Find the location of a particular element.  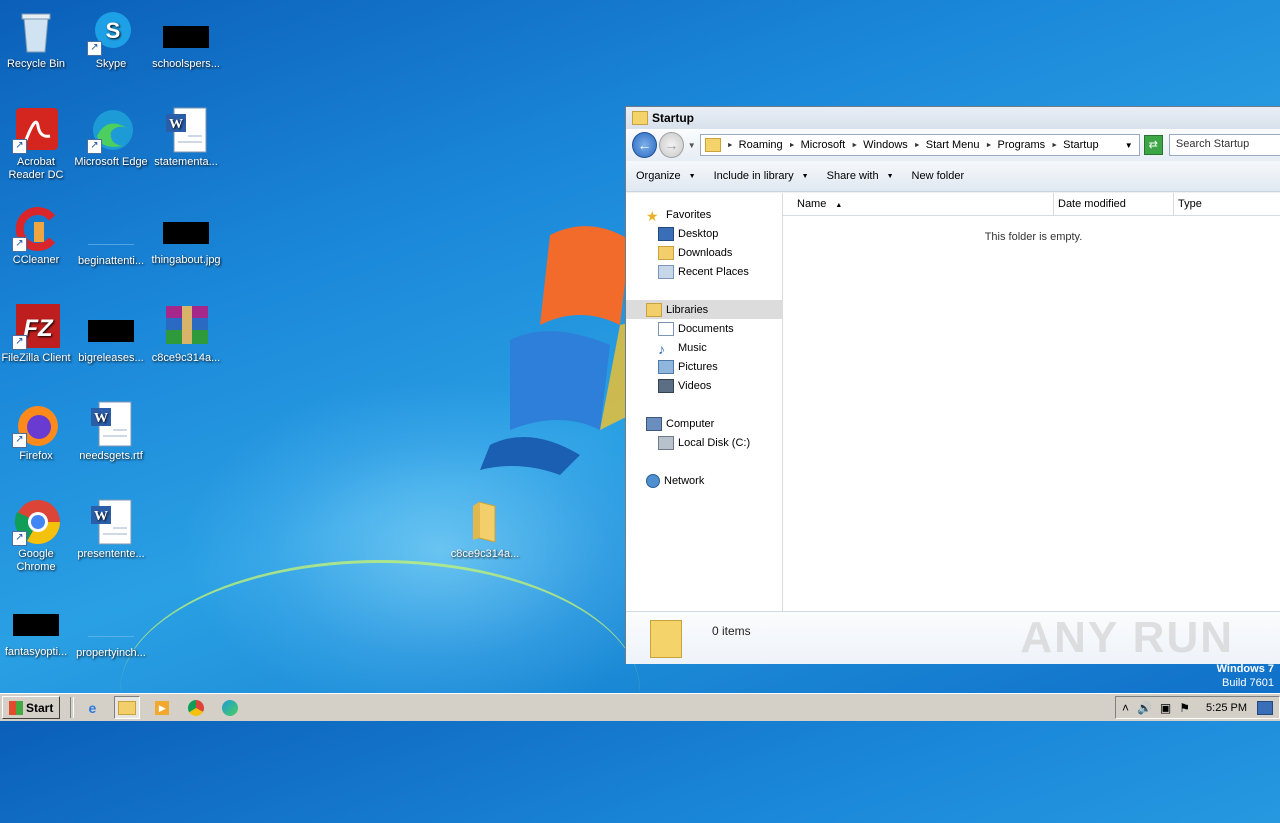

organize-menu: Organize ▼ is located at coordinates (666, 176).